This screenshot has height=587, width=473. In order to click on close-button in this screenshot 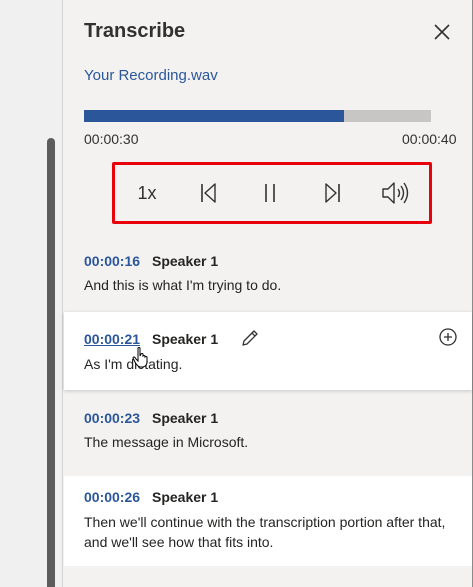, I will do `click(442, 32)`.